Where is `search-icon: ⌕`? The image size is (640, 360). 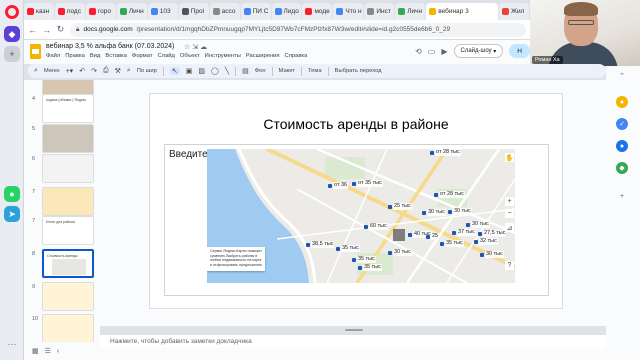 search-icon: ⌕ is located at coordinates (36, 71).